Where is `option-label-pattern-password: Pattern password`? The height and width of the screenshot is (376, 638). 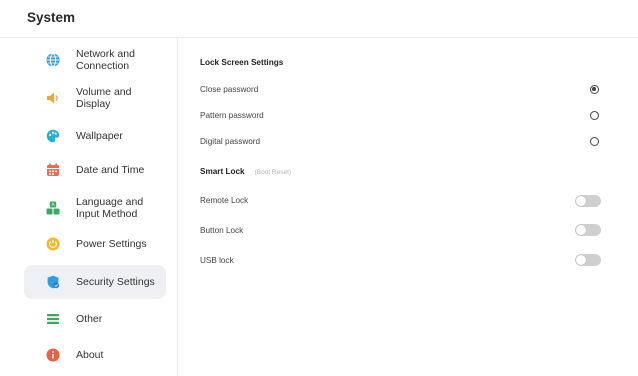
option-label-pattern-password: Pattern password is located at coordinates (232, 115).